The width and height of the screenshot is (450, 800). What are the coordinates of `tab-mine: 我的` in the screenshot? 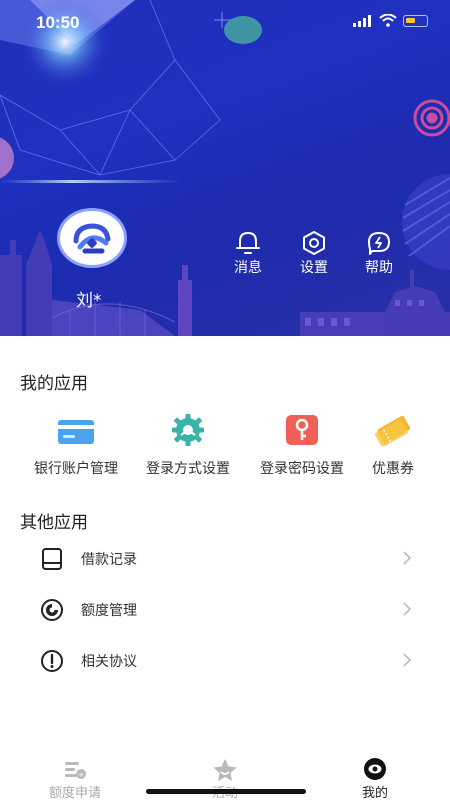 It's located at (375, 774).